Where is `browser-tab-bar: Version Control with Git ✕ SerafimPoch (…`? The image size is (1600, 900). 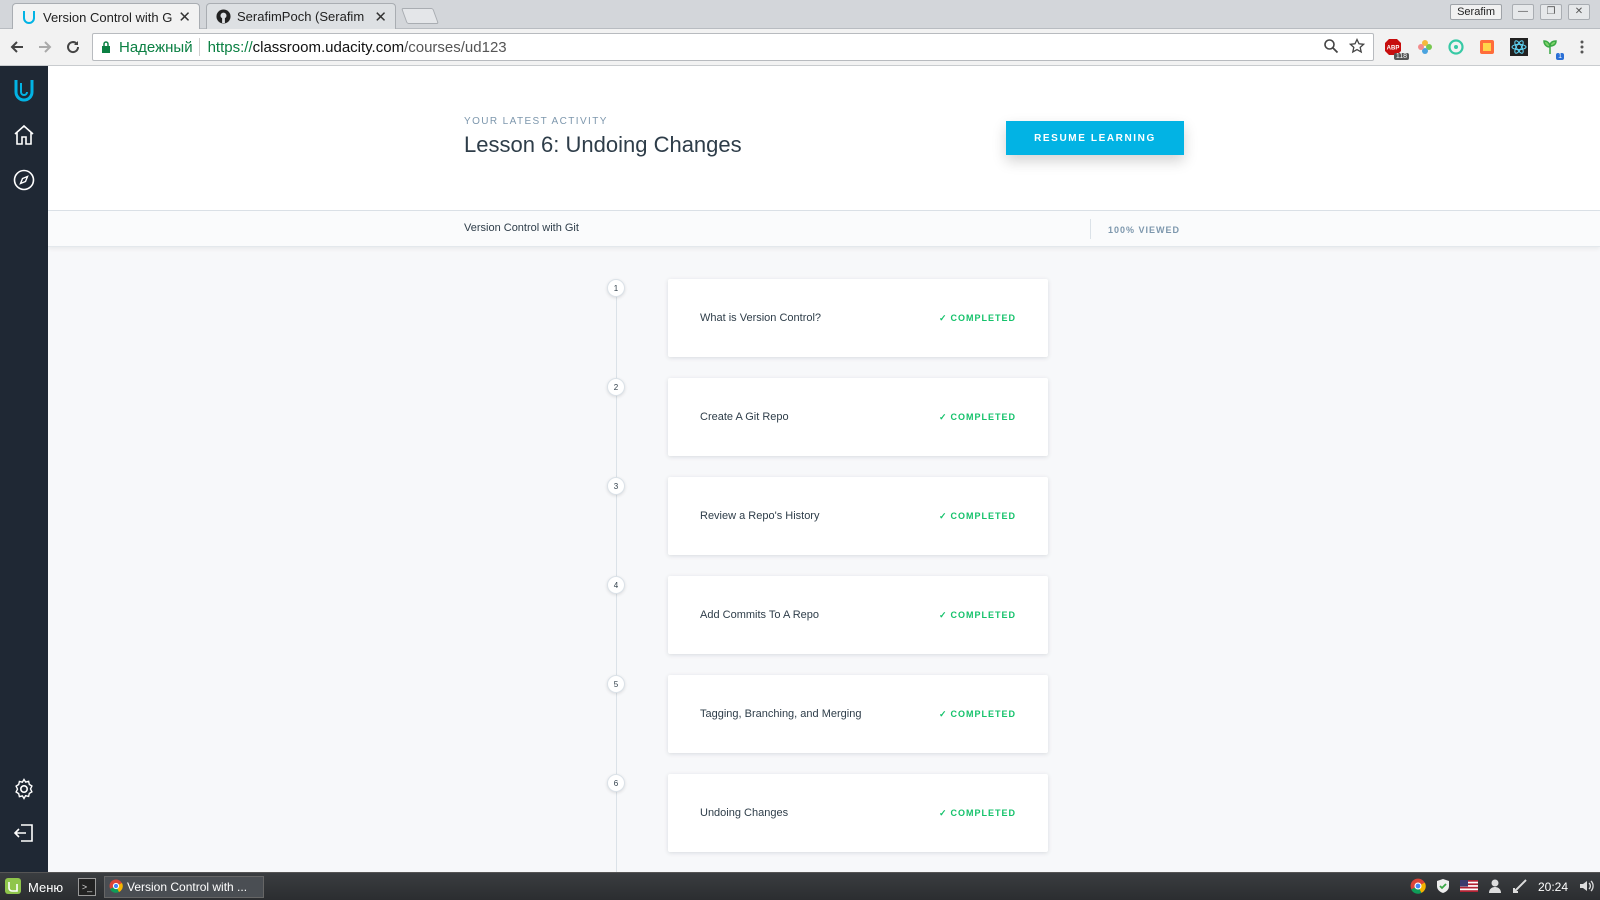 browser-tab-bar: Version Control with Git ✕ SerafimPoch (… is located at coordinates (800, 15).